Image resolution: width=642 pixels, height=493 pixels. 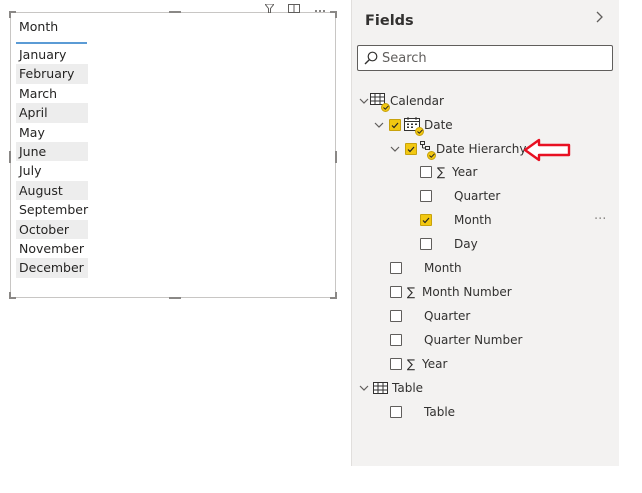 What do you see at coordinates (396, 412) in the screenshot?
I see `checkbox-table-field` at bounding box center [396, 412].